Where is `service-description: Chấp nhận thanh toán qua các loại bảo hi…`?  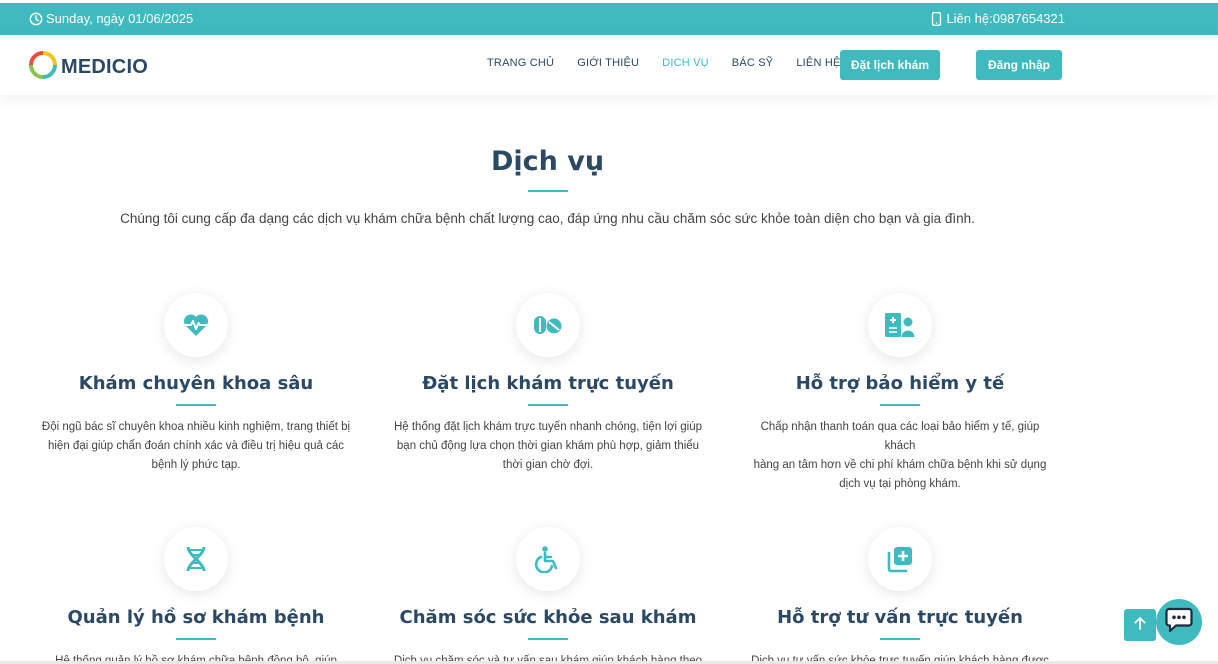
service-description: Chấp nhận thanh toán qua các loại bảo hi… is located at coordinates (900, 456).